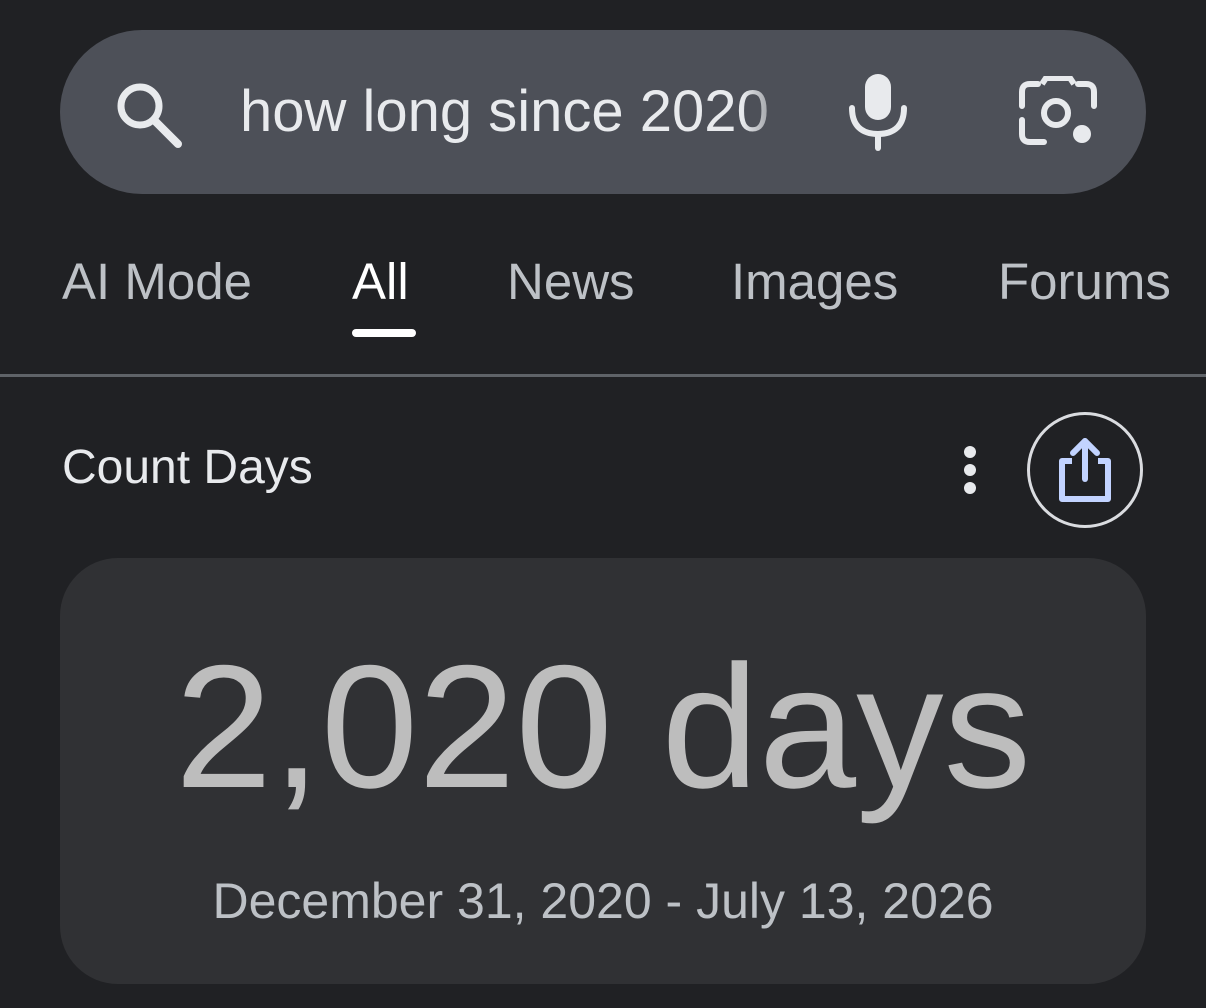  I want to click on share-button, so click(1085, 470).